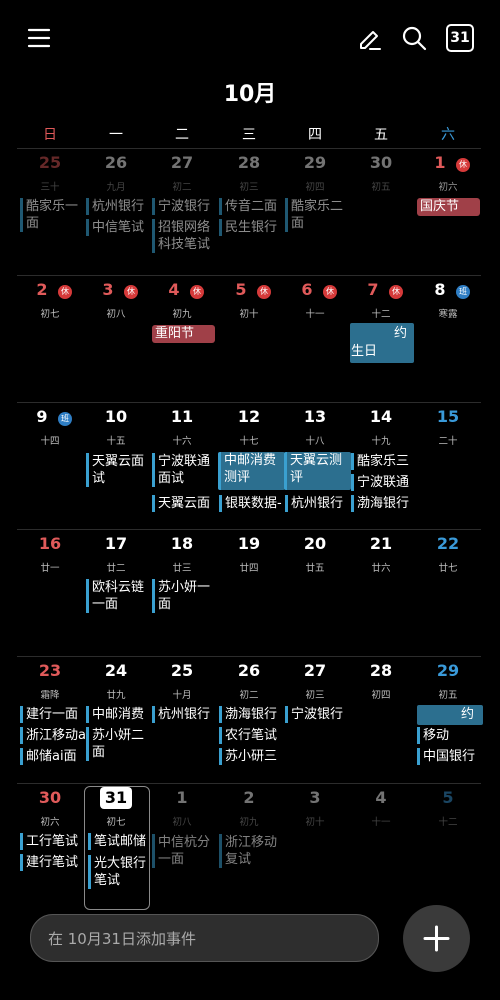 This screenshot has width=500, height=1000. Describe the element at coordinates (315, 593) in the screenshot. I see `day-cell: 20 廿五` at that location.